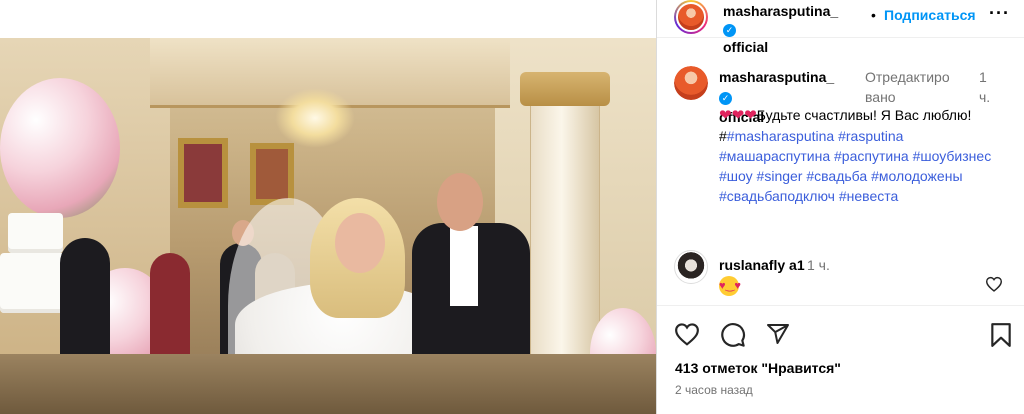 Image resolution: width=1024 pixels, height=414 pixels. What do you see at coordinates (930, 15) in the screenshot?
I see `follow-button: Подписаться` at bounding box center [930, 15].